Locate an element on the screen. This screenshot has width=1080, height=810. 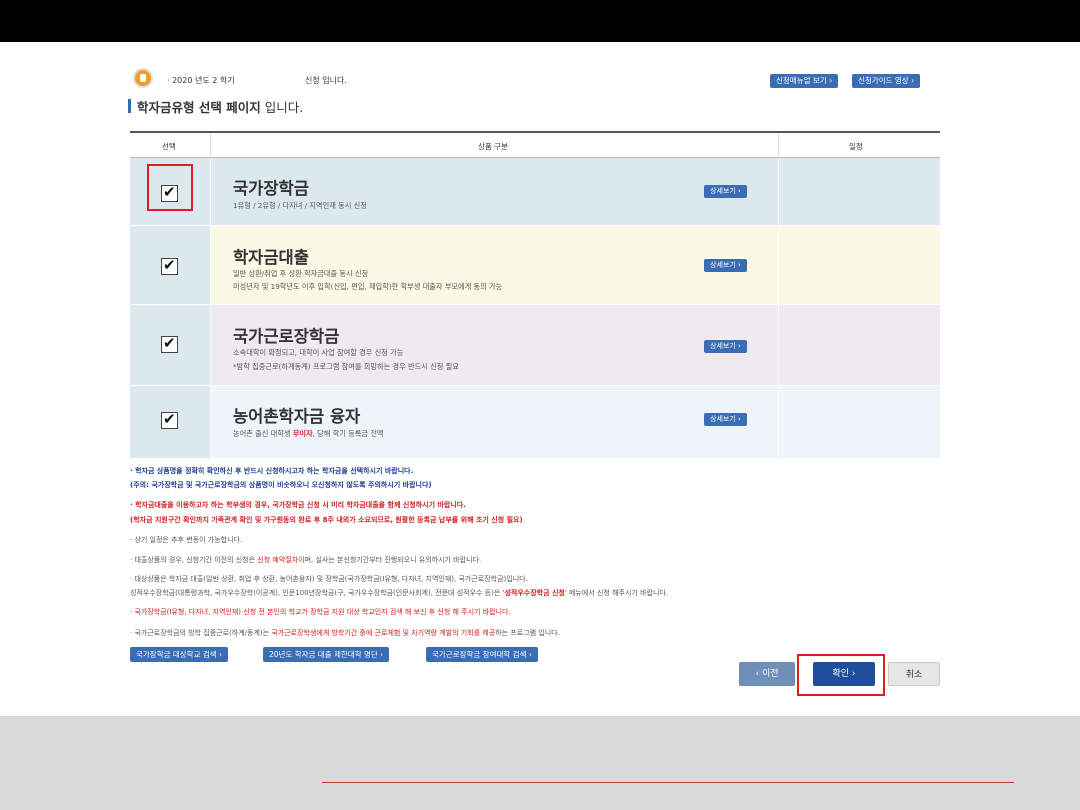
checkbox-work-scholarship is located at coordinates (169, 343).